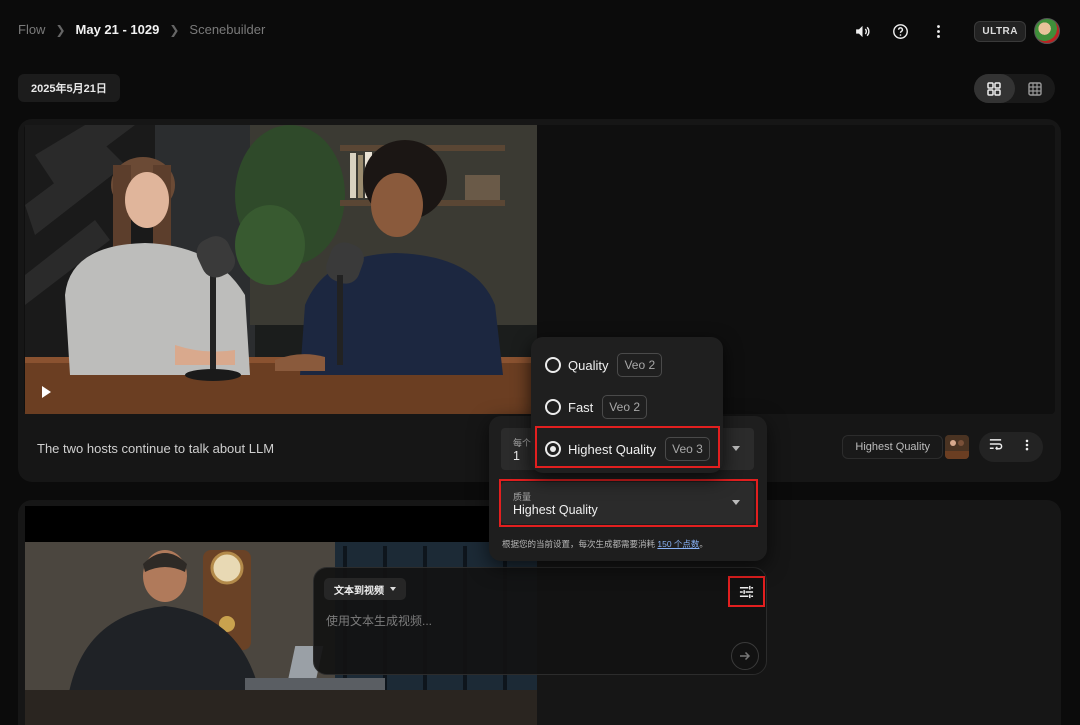 Image resolution: width=1080 pixels, height=725 pixels. What do you see at coordinates (703, 544) in the screenshot?
I see `credits-note-end: 。` at bounding box center [703, 544].